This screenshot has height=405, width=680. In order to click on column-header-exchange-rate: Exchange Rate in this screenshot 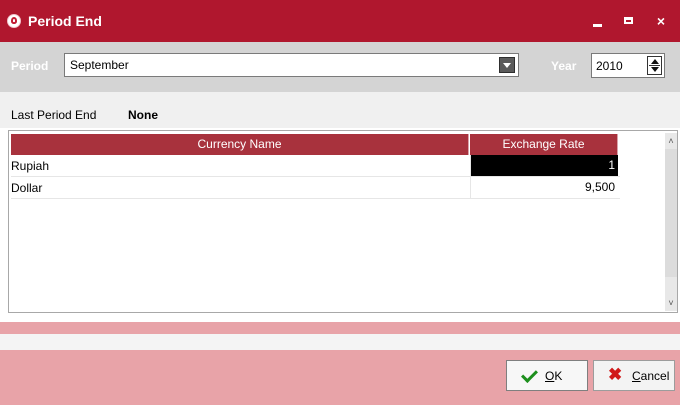, I will do `click(544, 144)`.